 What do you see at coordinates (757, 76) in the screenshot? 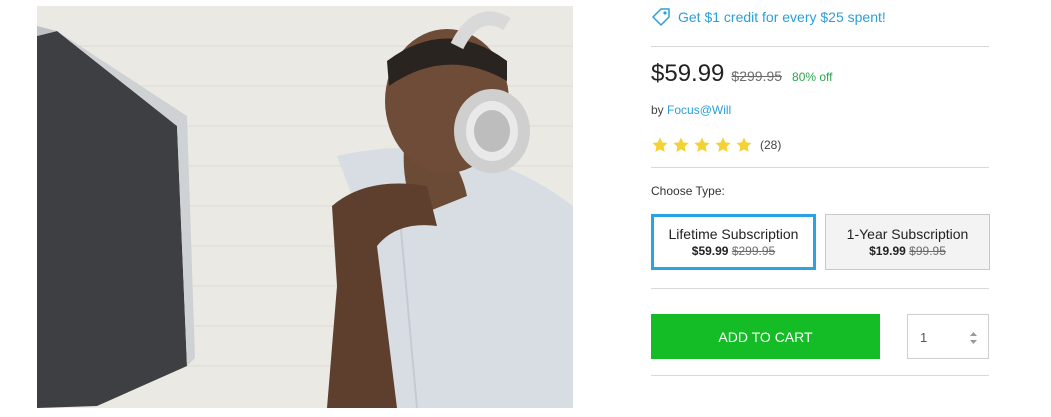
I see `original-price: $299.95` at bounding box center [757, 76].